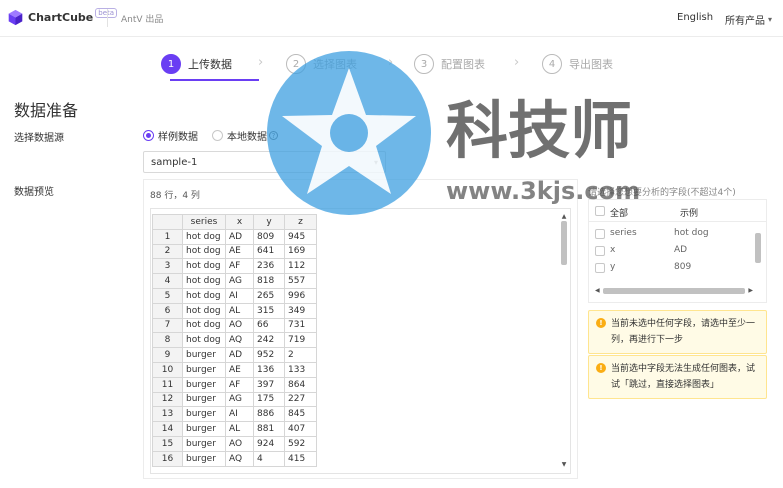 This screenshot has height=488, width=783. Describe the element at coordinates (234, 414) in the screenshot. I see `table-row: 13 burger AI 886 845` at that location.